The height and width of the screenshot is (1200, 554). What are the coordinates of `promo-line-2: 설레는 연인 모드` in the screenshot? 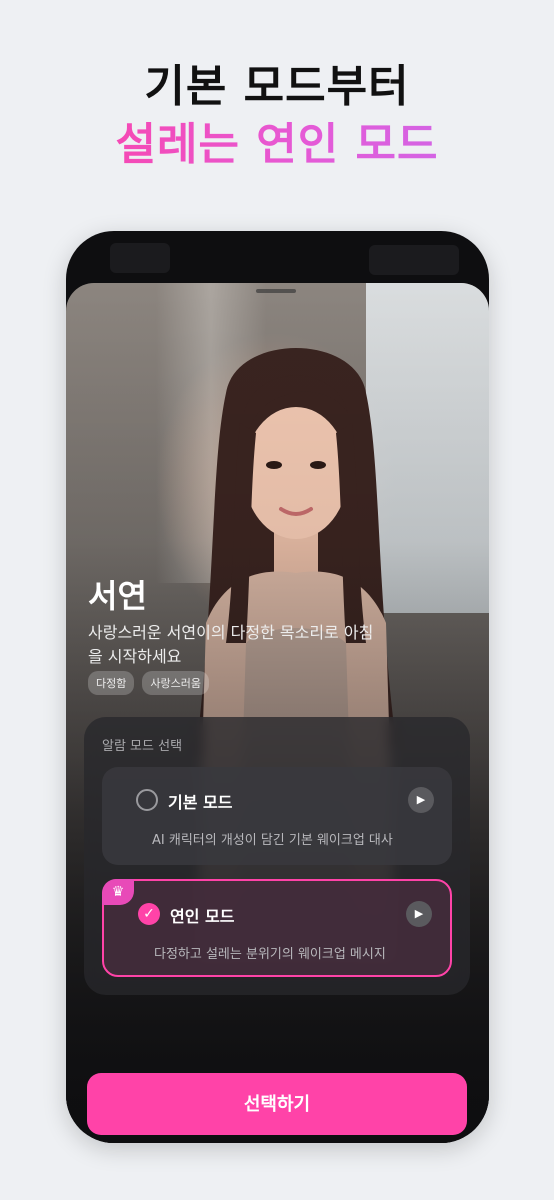 It's located at (277, 145).